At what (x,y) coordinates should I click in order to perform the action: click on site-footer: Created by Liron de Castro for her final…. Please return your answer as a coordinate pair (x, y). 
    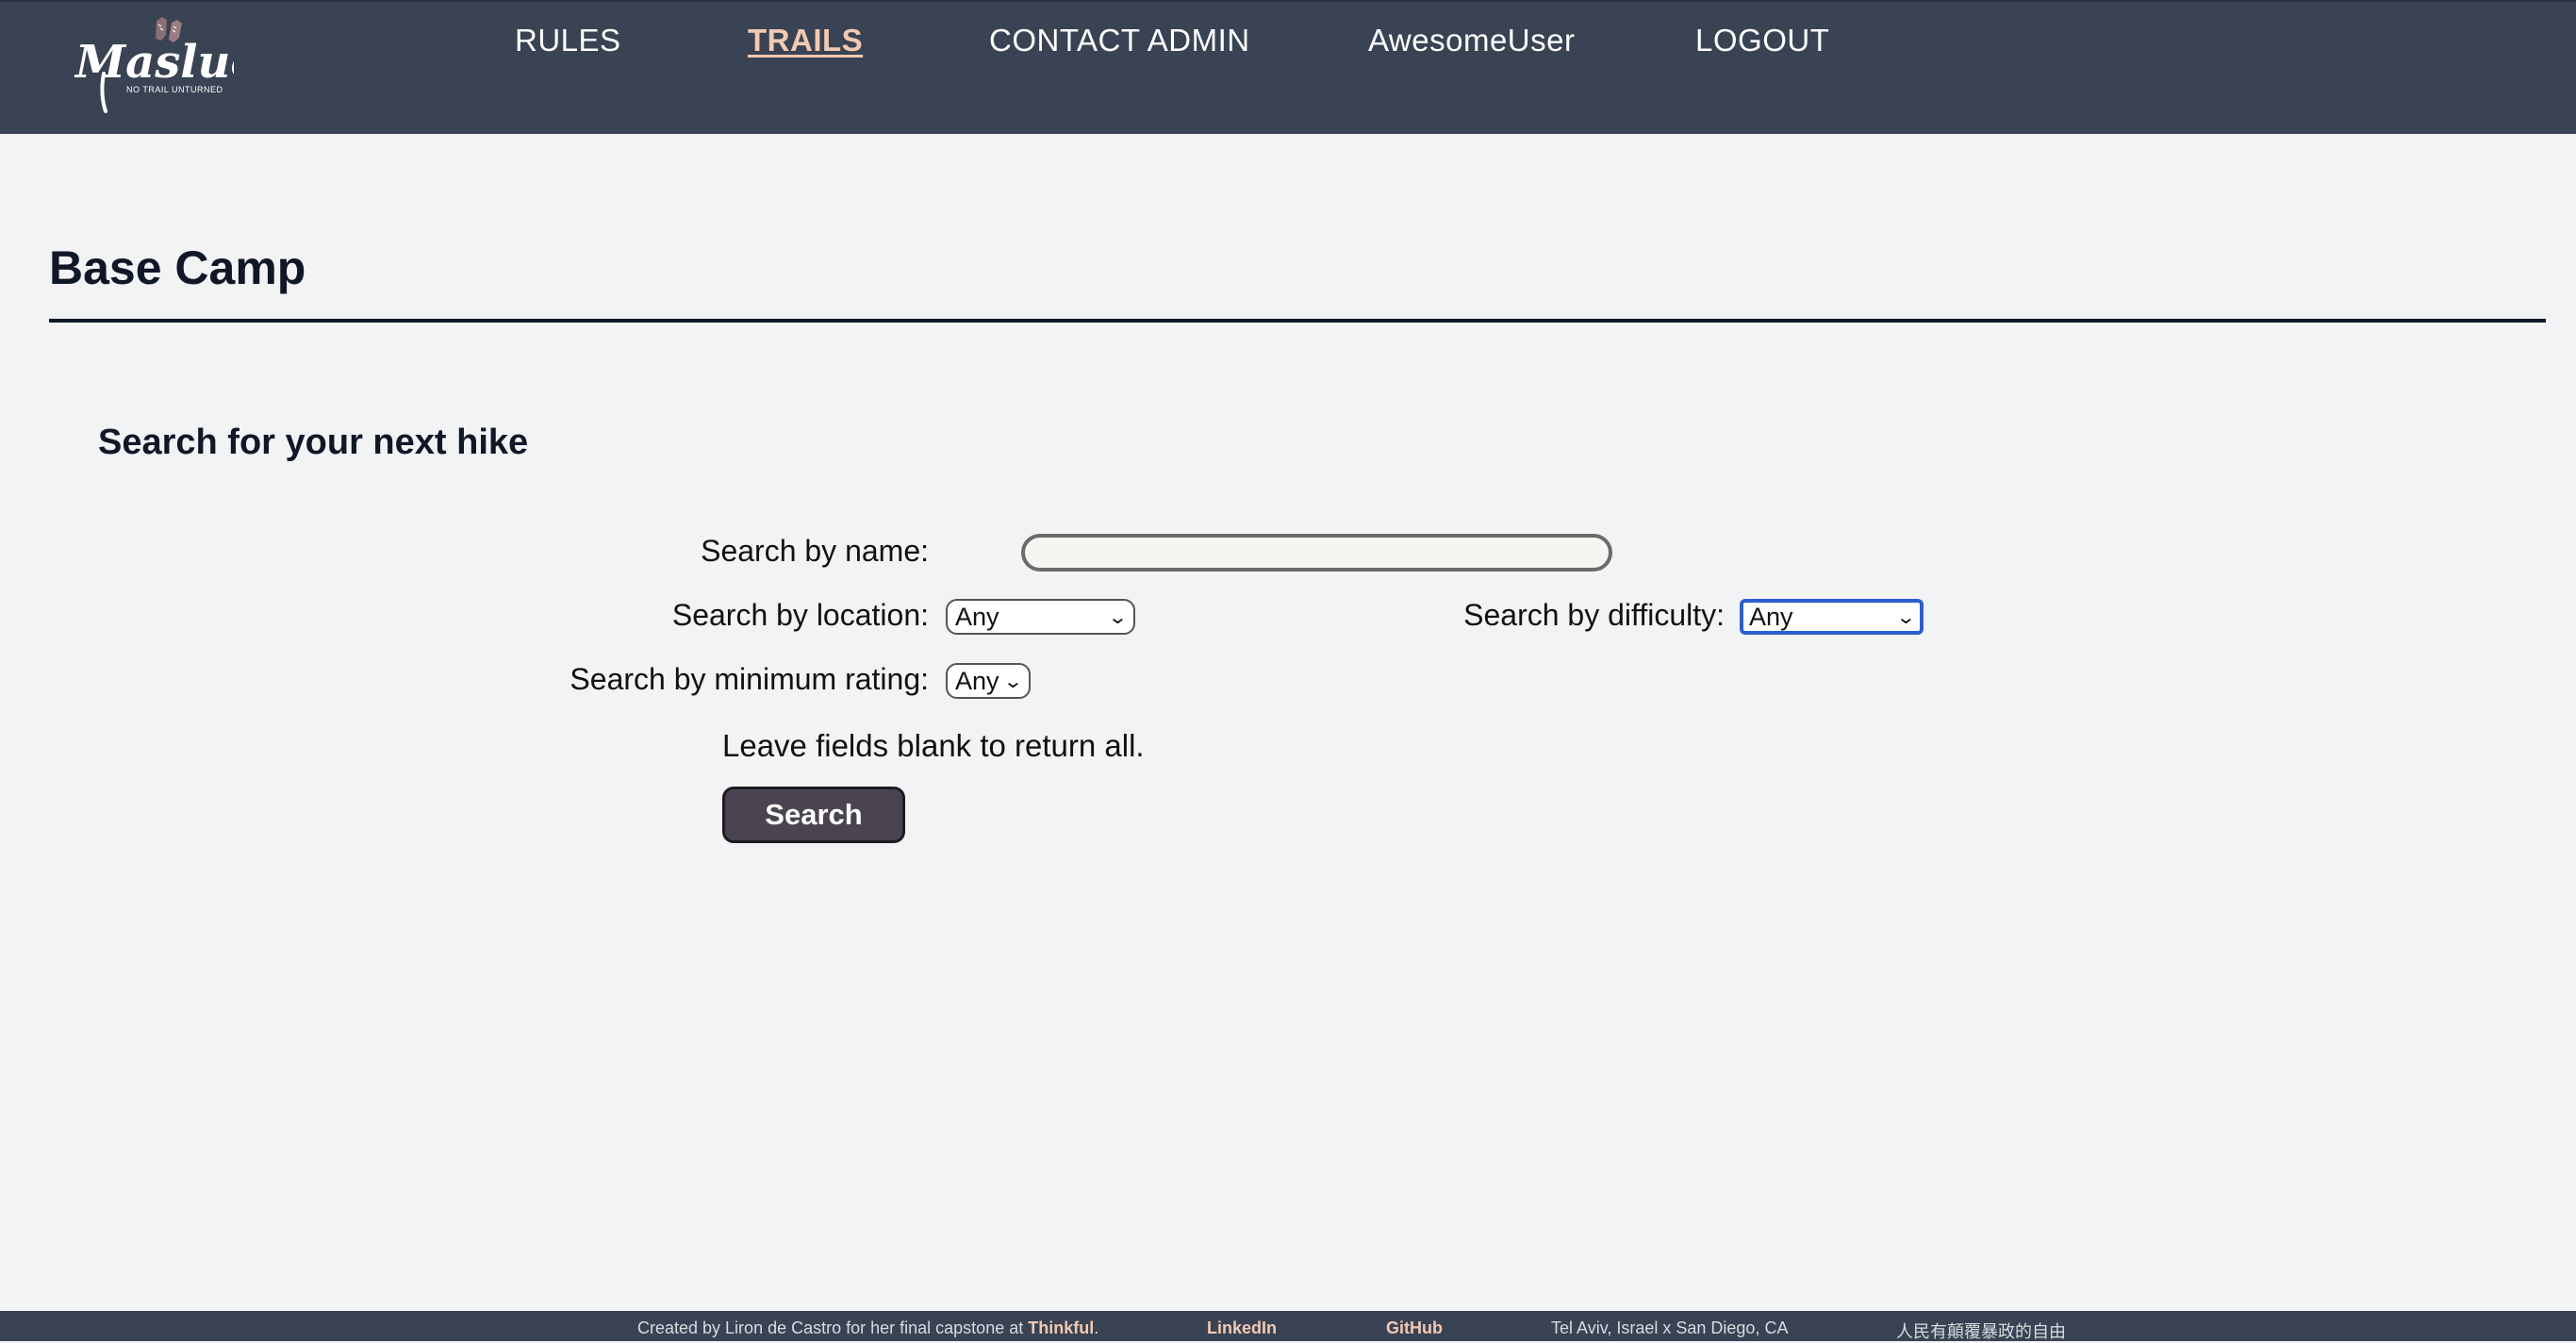
    Looking at the image, I should click on (1288, 1326).